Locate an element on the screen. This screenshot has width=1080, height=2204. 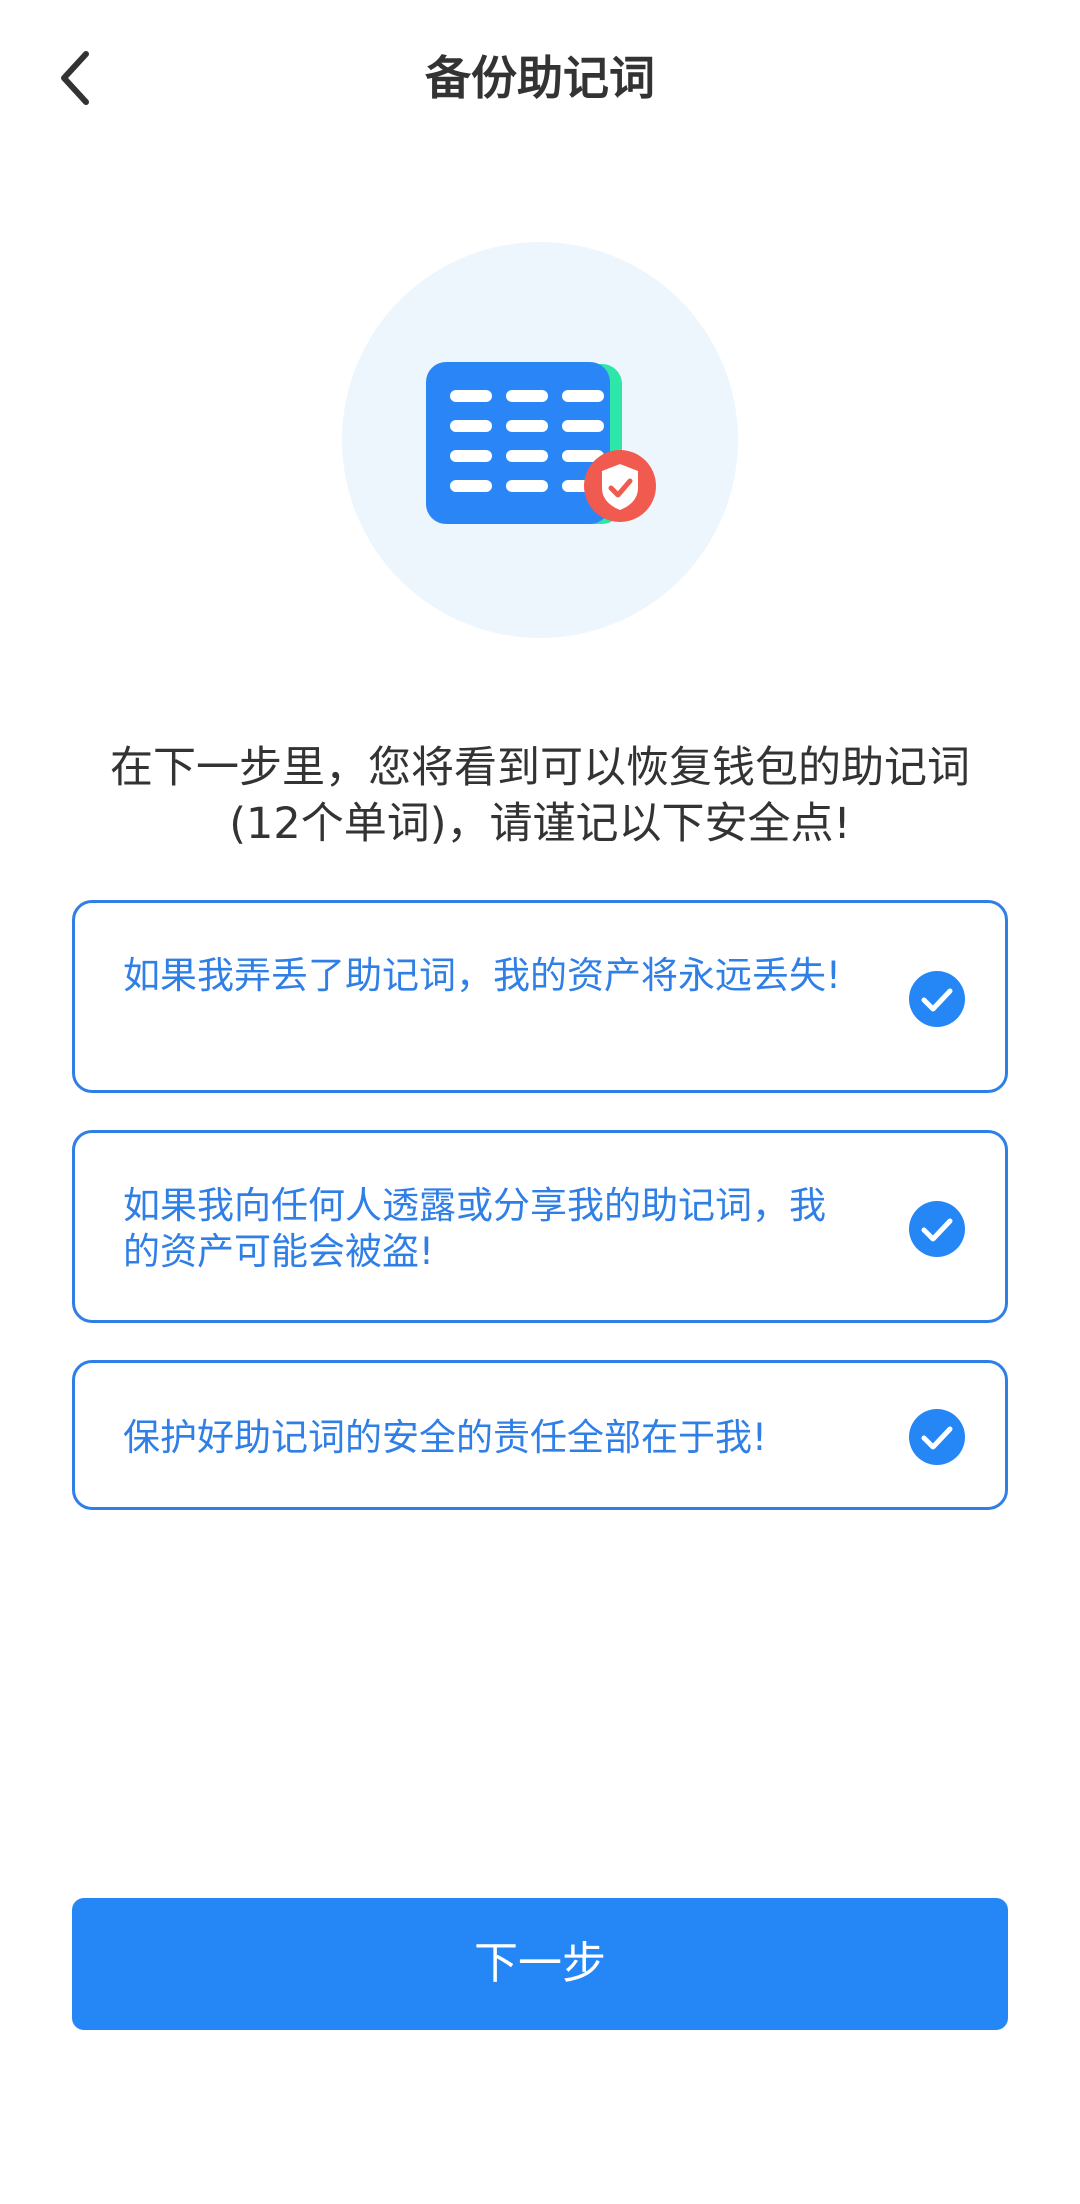
header-bar: 备份助记词 is located at coordinates (540, 80).